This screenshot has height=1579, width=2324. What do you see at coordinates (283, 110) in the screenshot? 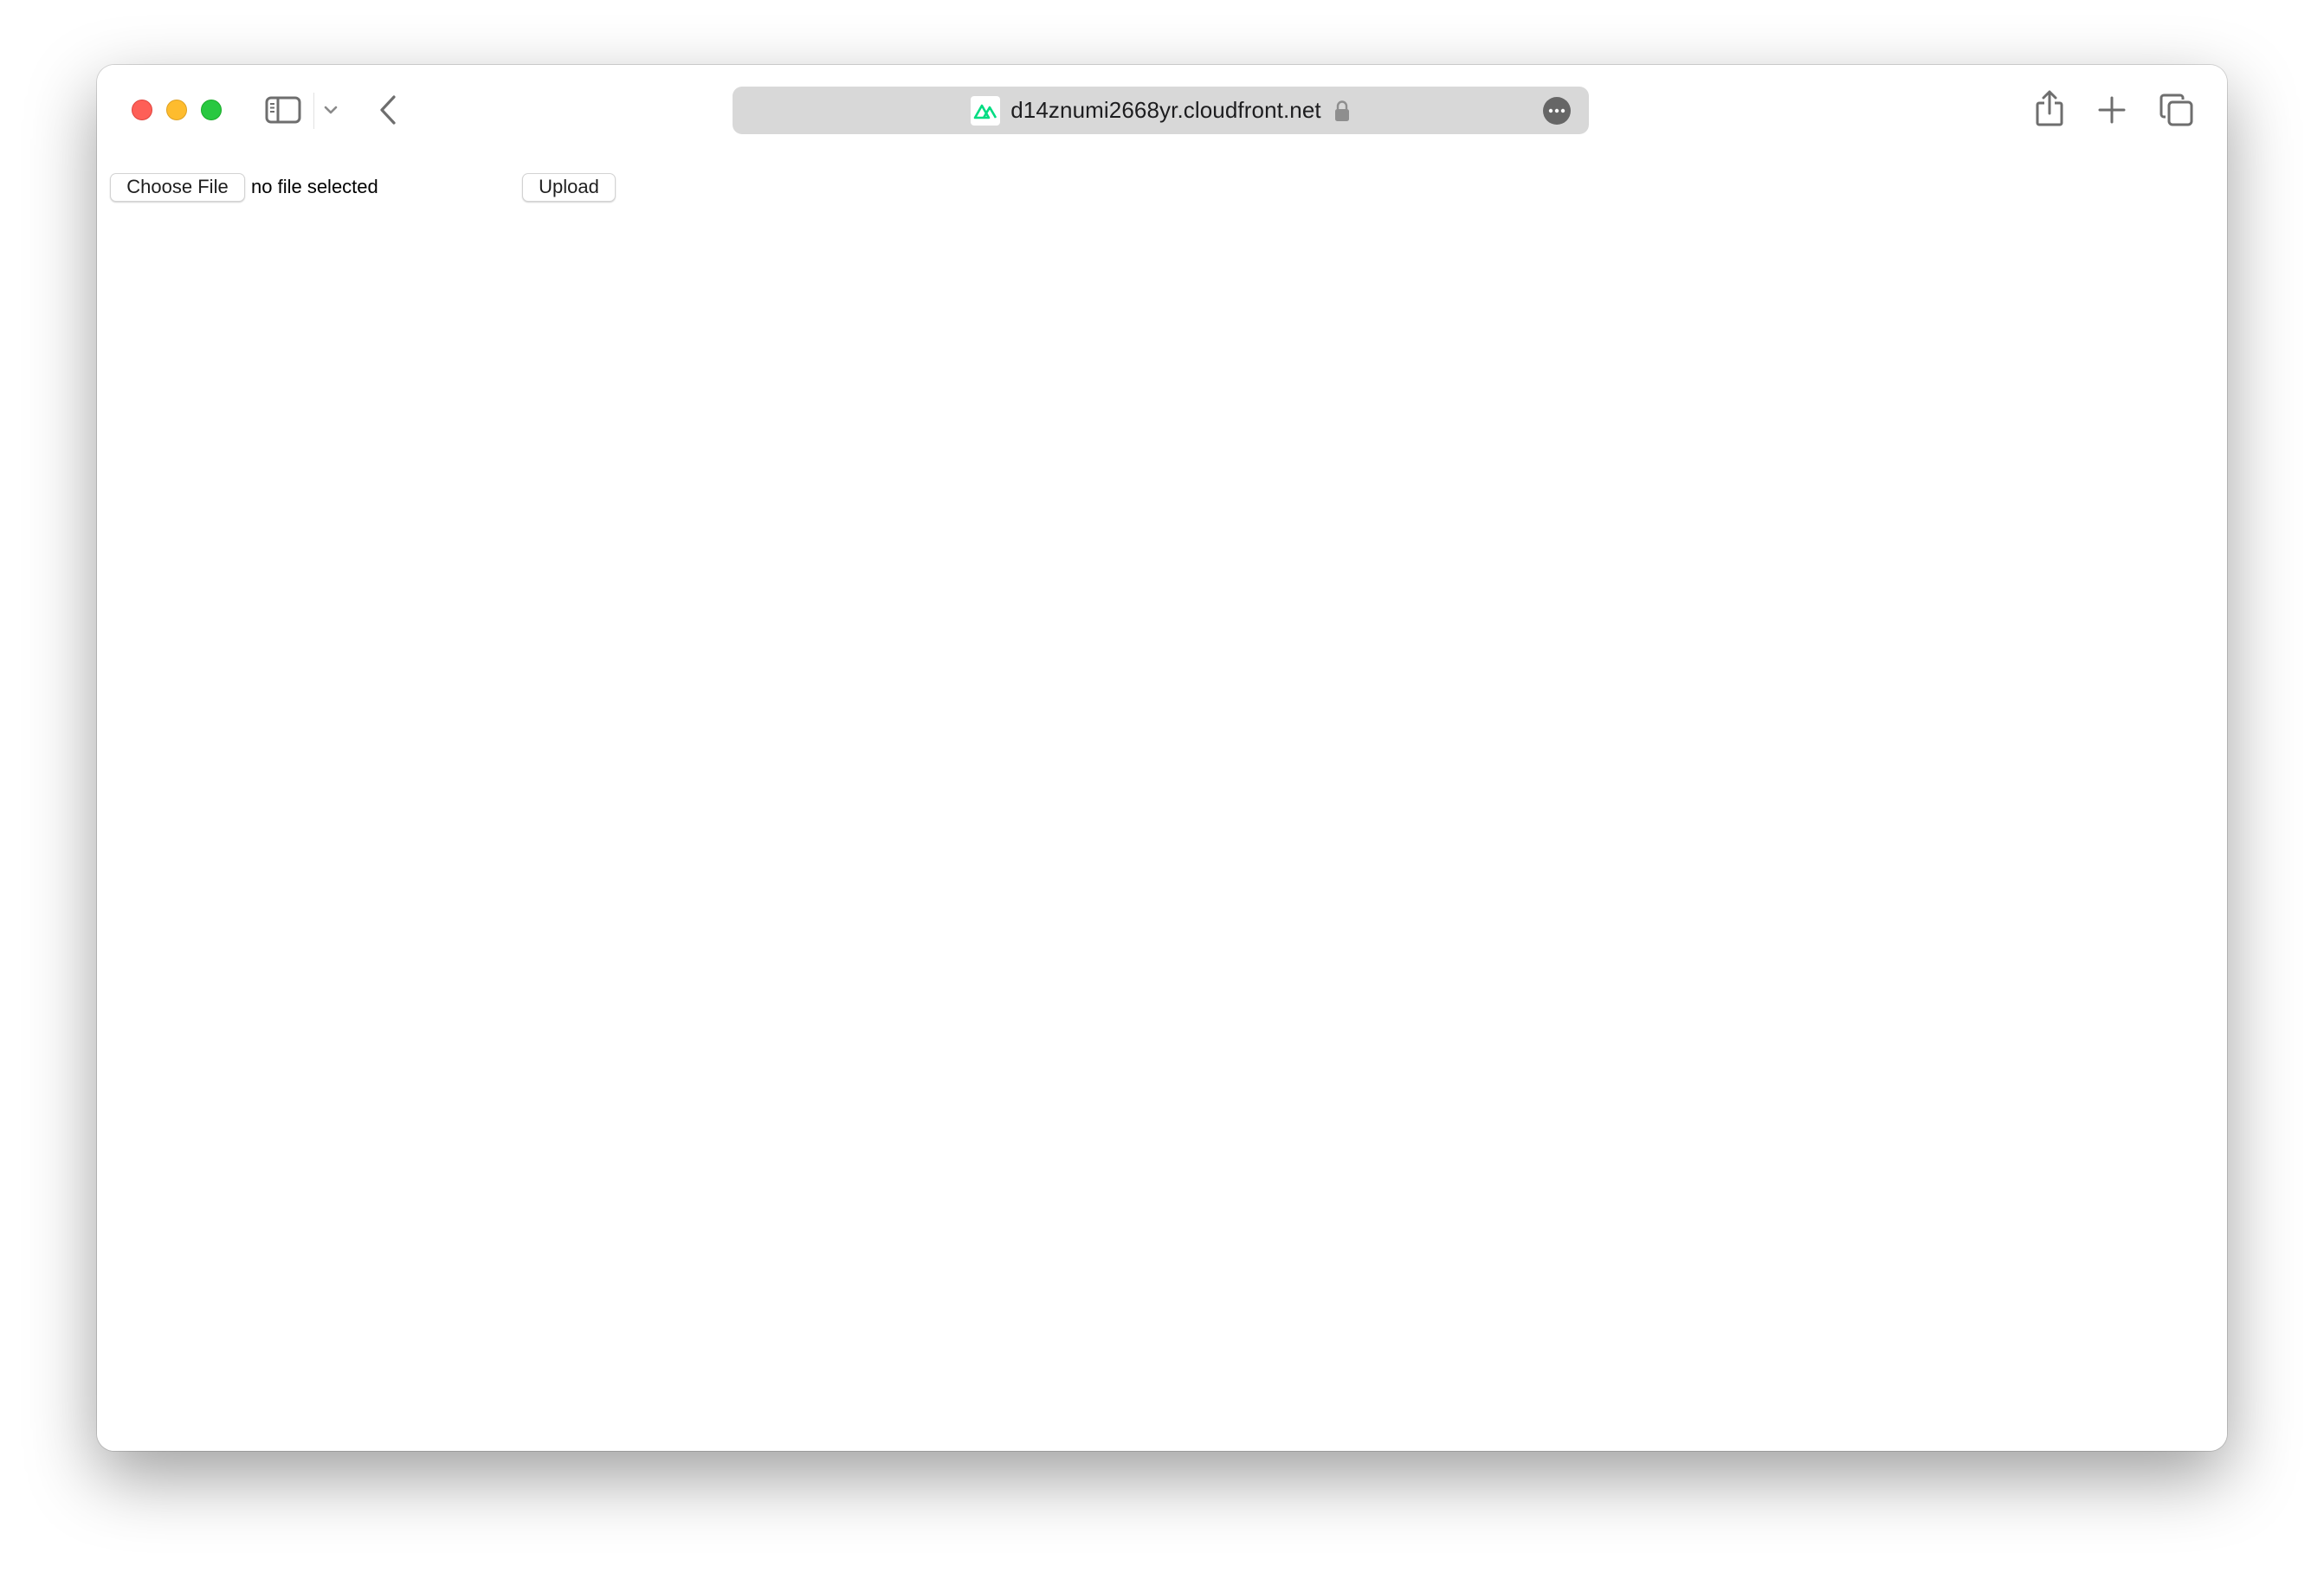
I see `sidebar-icon` at bounding box center [283, 110].